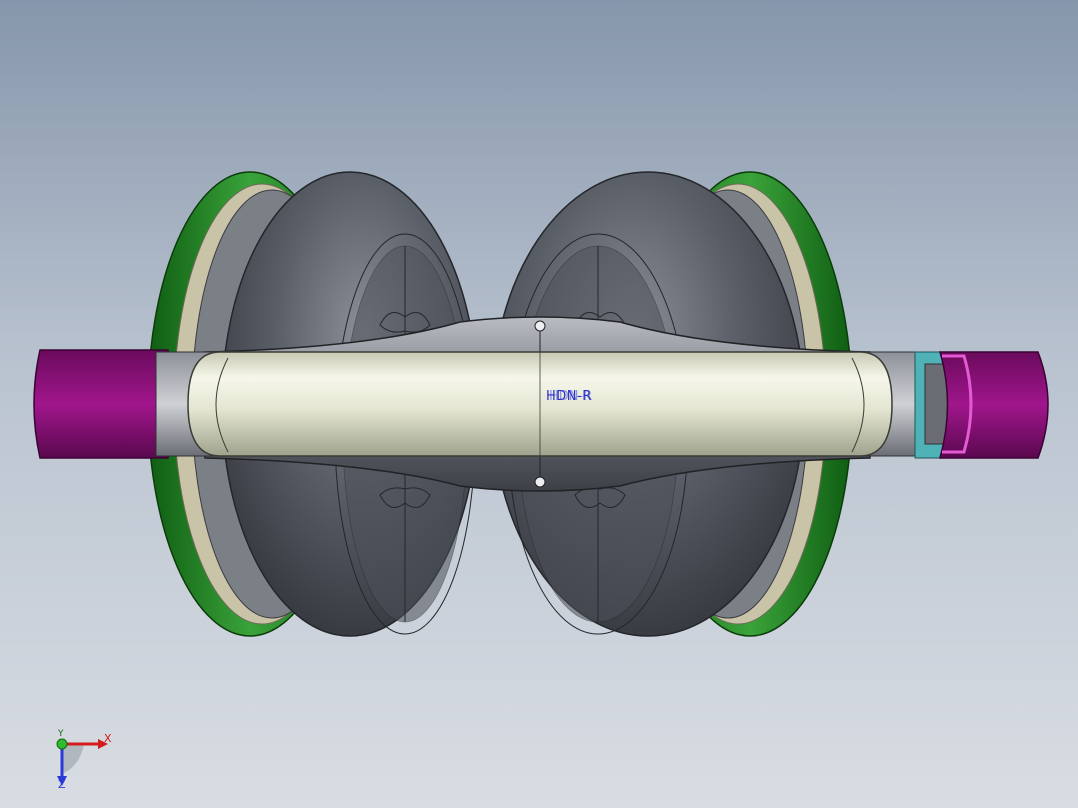  What do you see at coordinates (108, 738) in the screenshot?
I see `triad-x-label: X` at bounding box center [108, 738].